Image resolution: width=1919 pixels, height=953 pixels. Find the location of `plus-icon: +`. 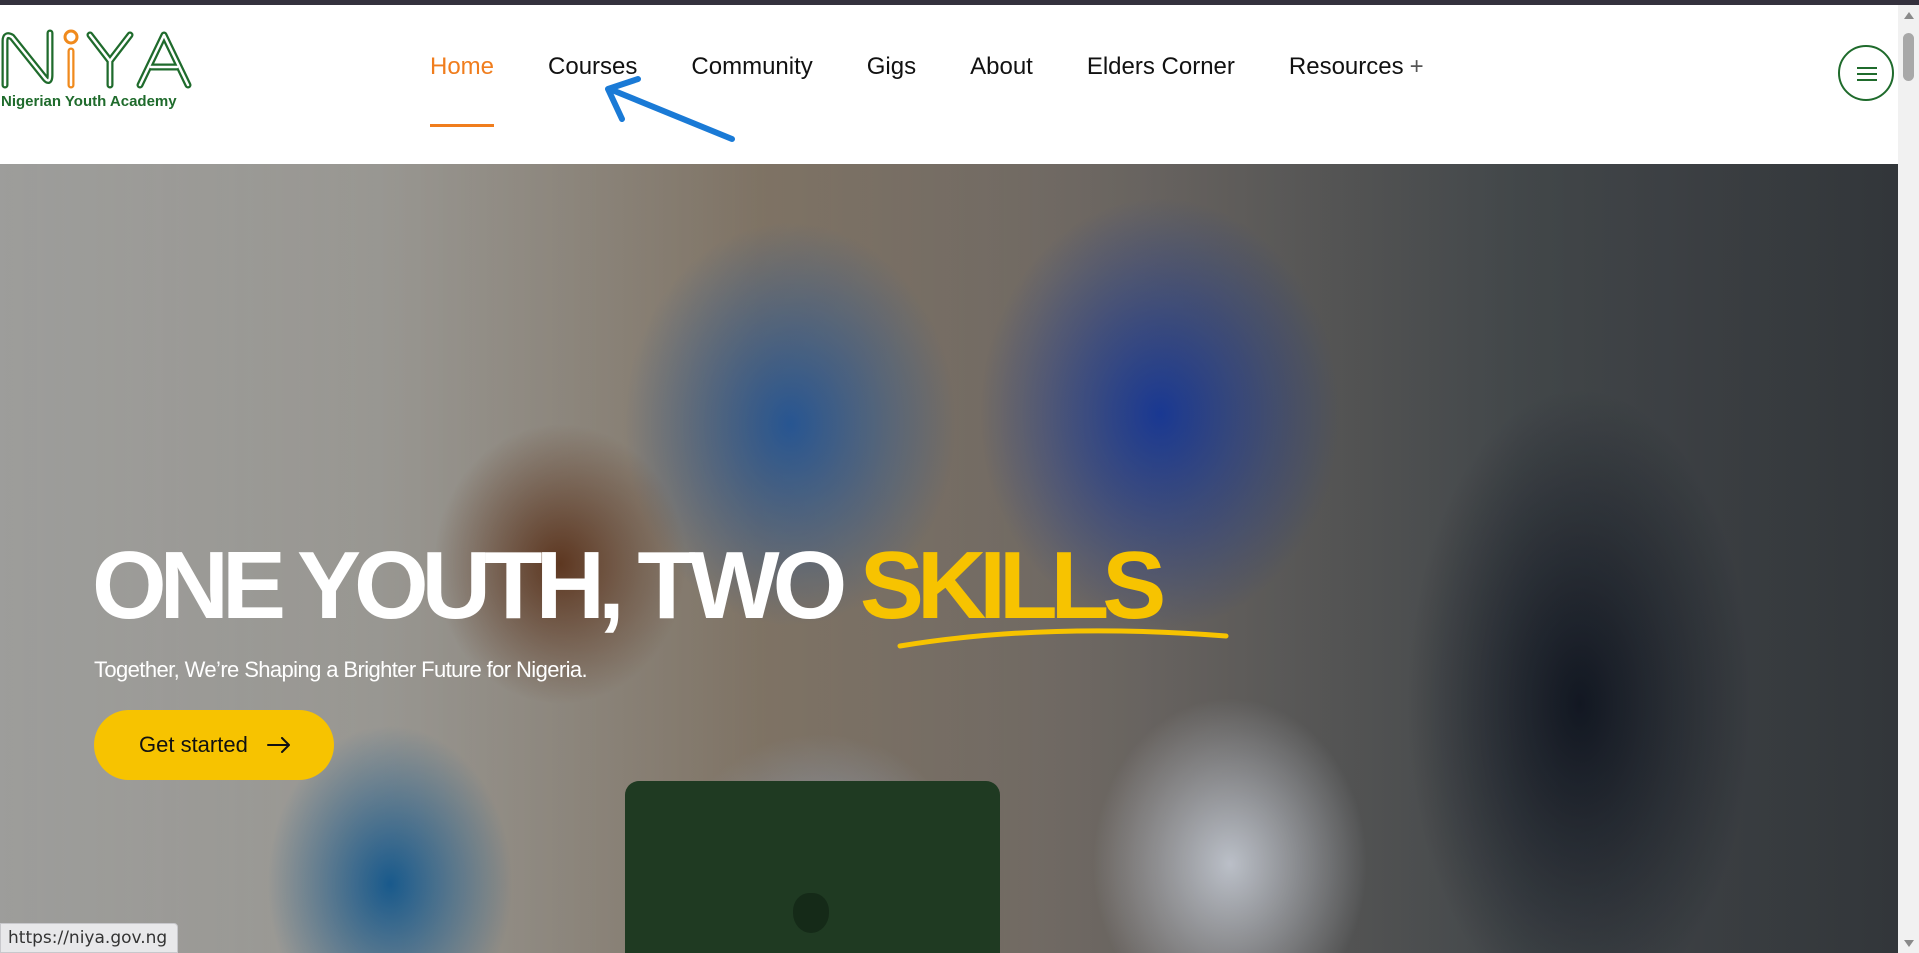

plus-icon: + is located at coordinates (1416, 66).